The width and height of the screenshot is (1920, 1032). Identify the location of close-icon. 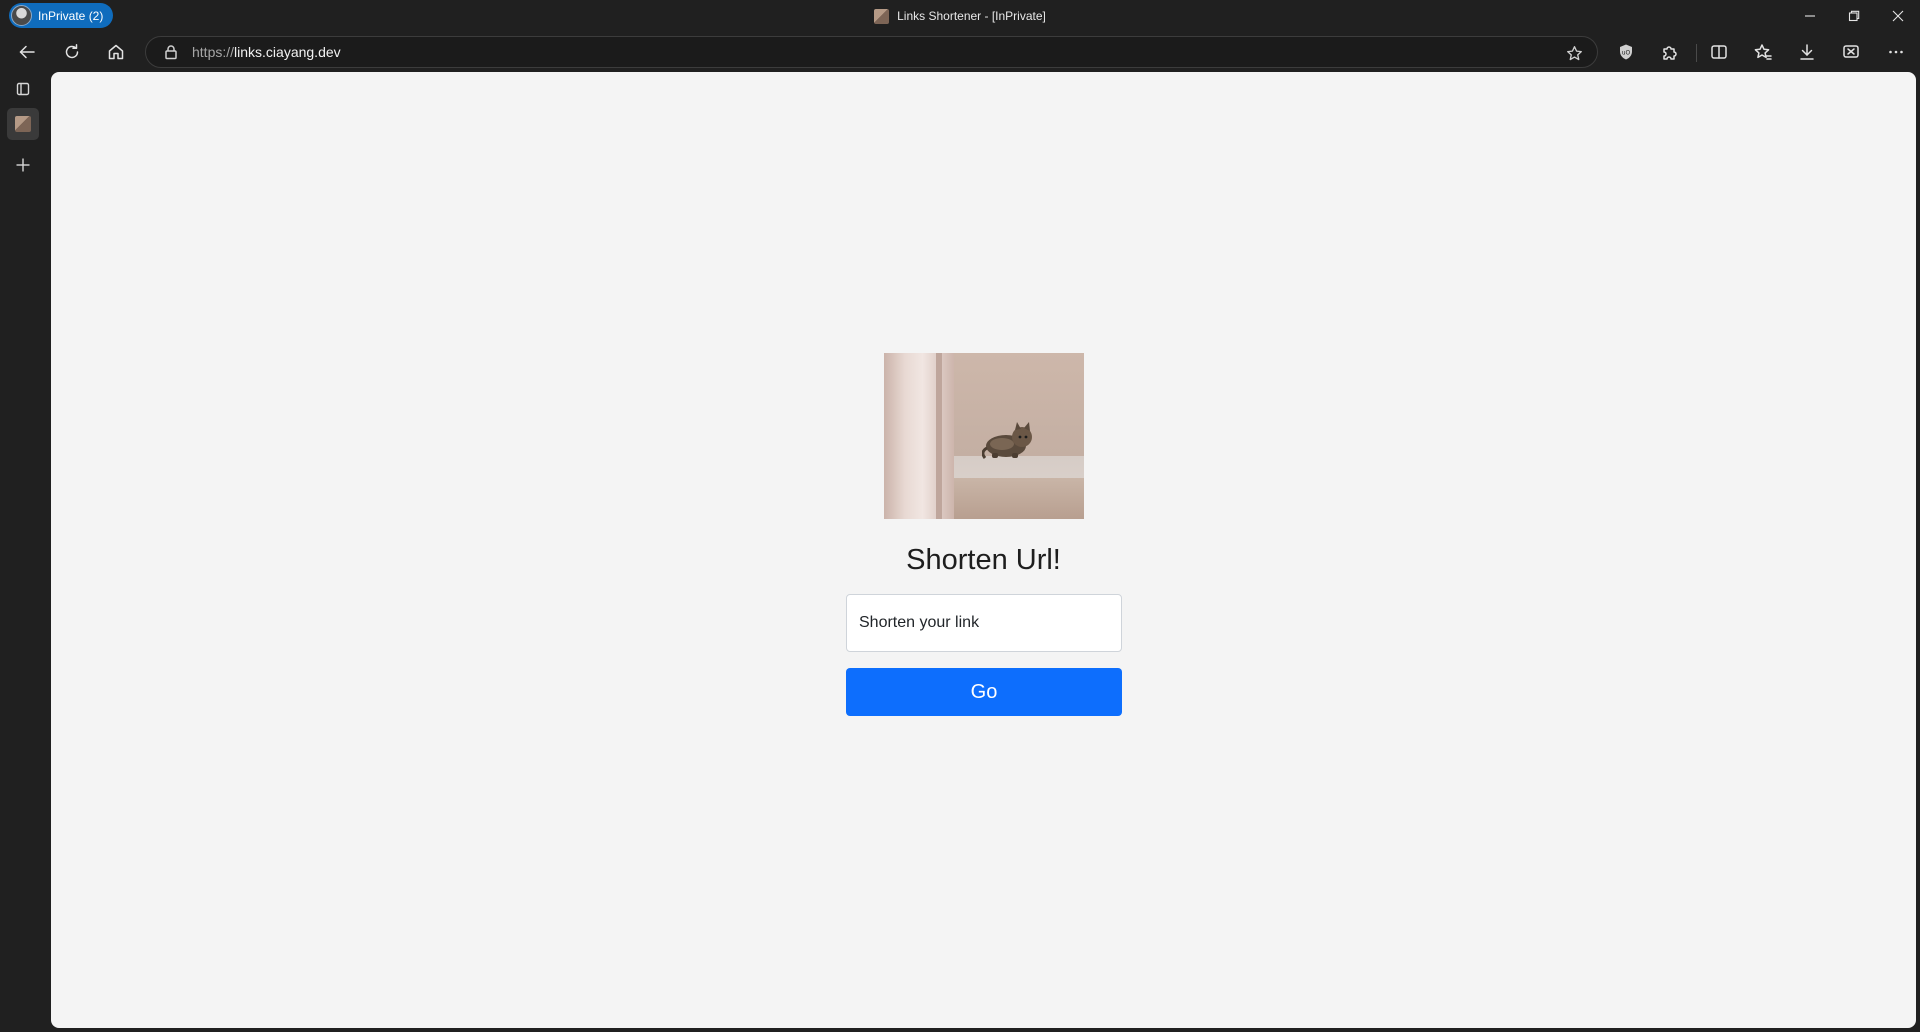
(1898, 16).